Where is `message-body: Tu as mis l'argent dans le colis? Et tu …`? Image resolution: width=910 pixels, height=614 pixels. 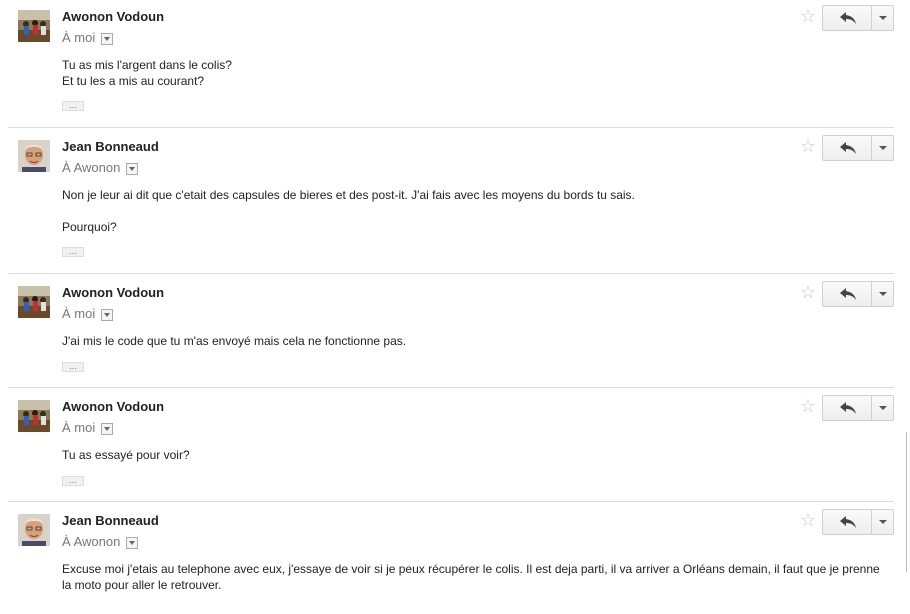 message-body: Tu as mis l'argent dans le colis? Et tu … is located at coordinates (472, 73).